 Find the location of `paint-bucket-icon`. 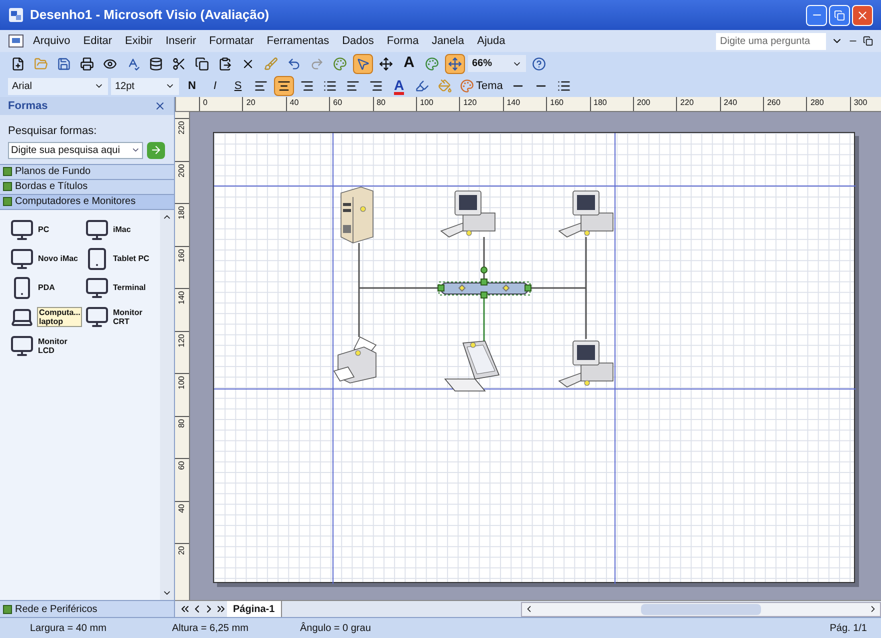

paint-bucket-icon is located at coordinates (445, 86).